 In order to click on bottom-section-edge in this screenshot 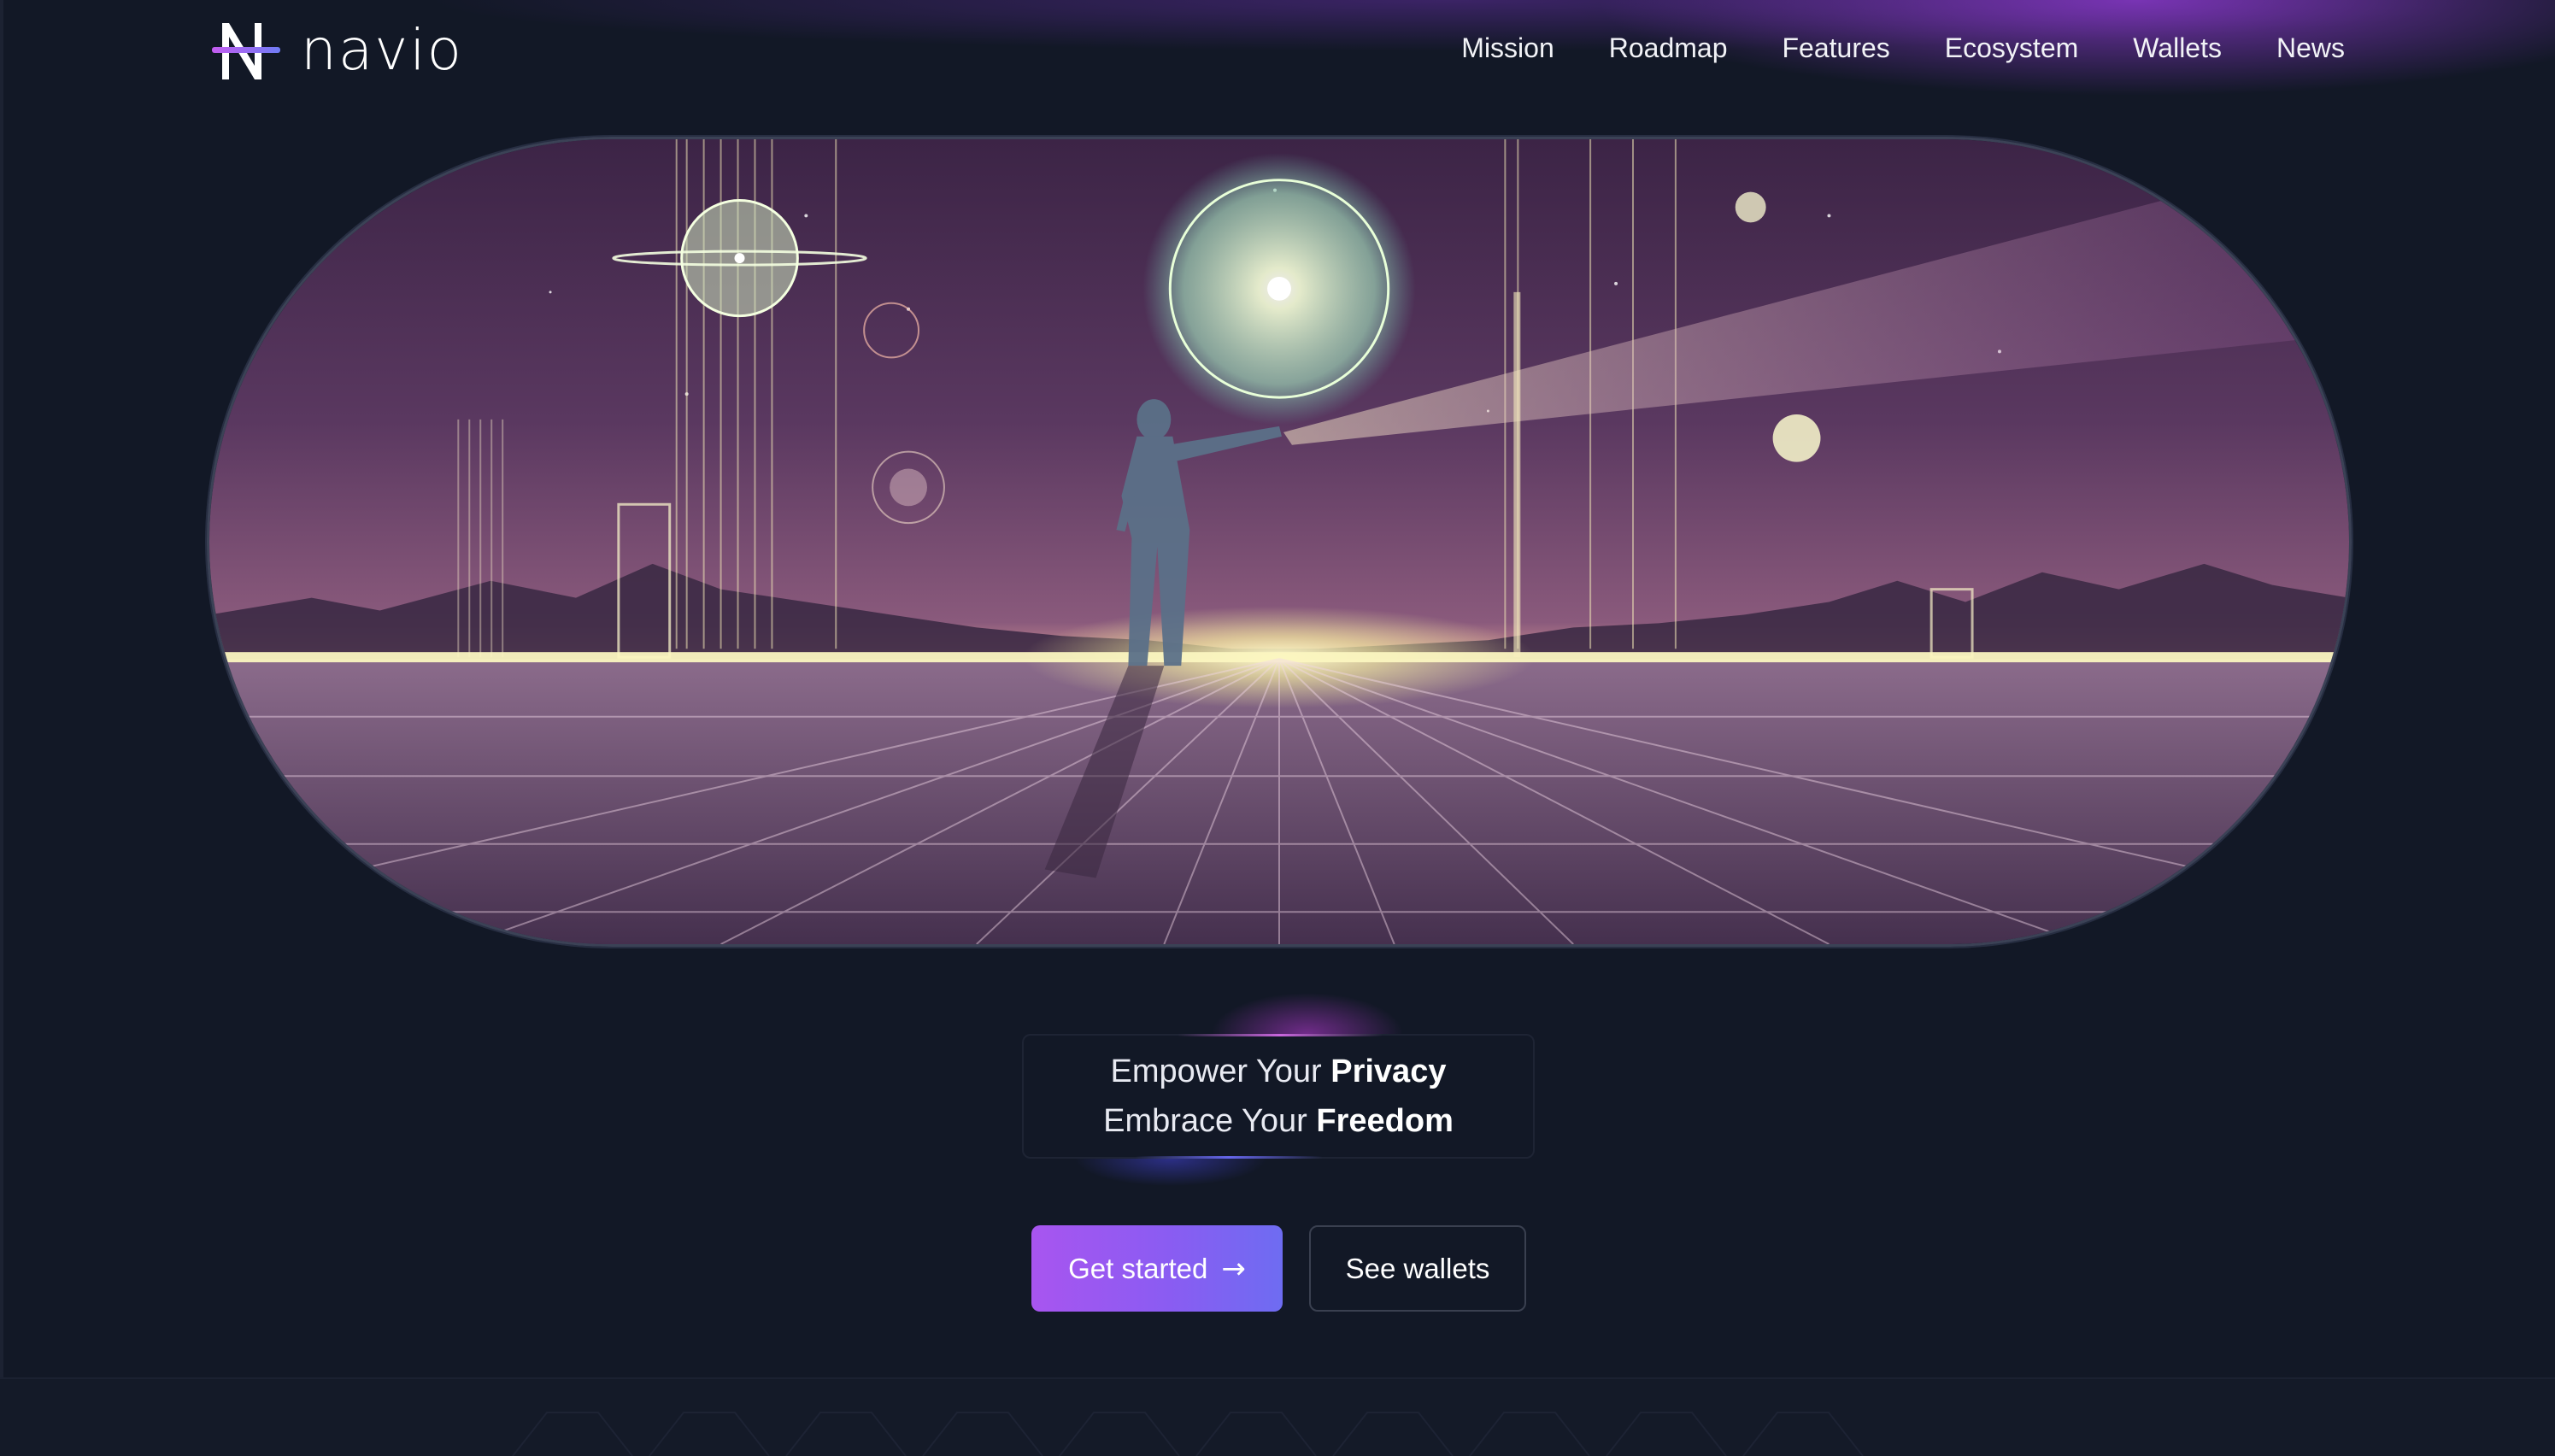, I will do `click(1277, 1417)`.